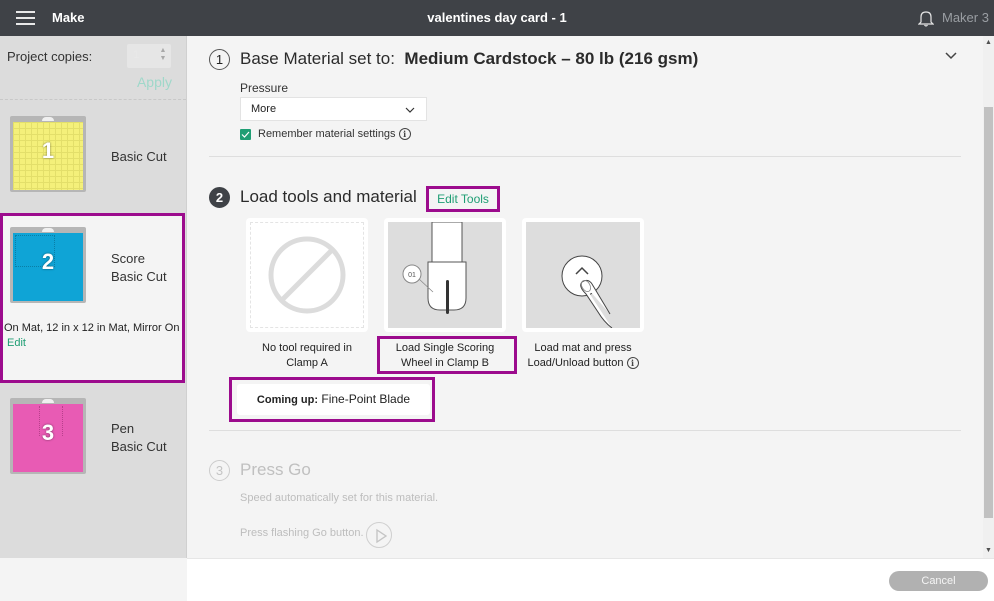 The height and width of the screenshot is (601, 994). I want to click on tool-caption-line: Clamp A, so click(307, 363).